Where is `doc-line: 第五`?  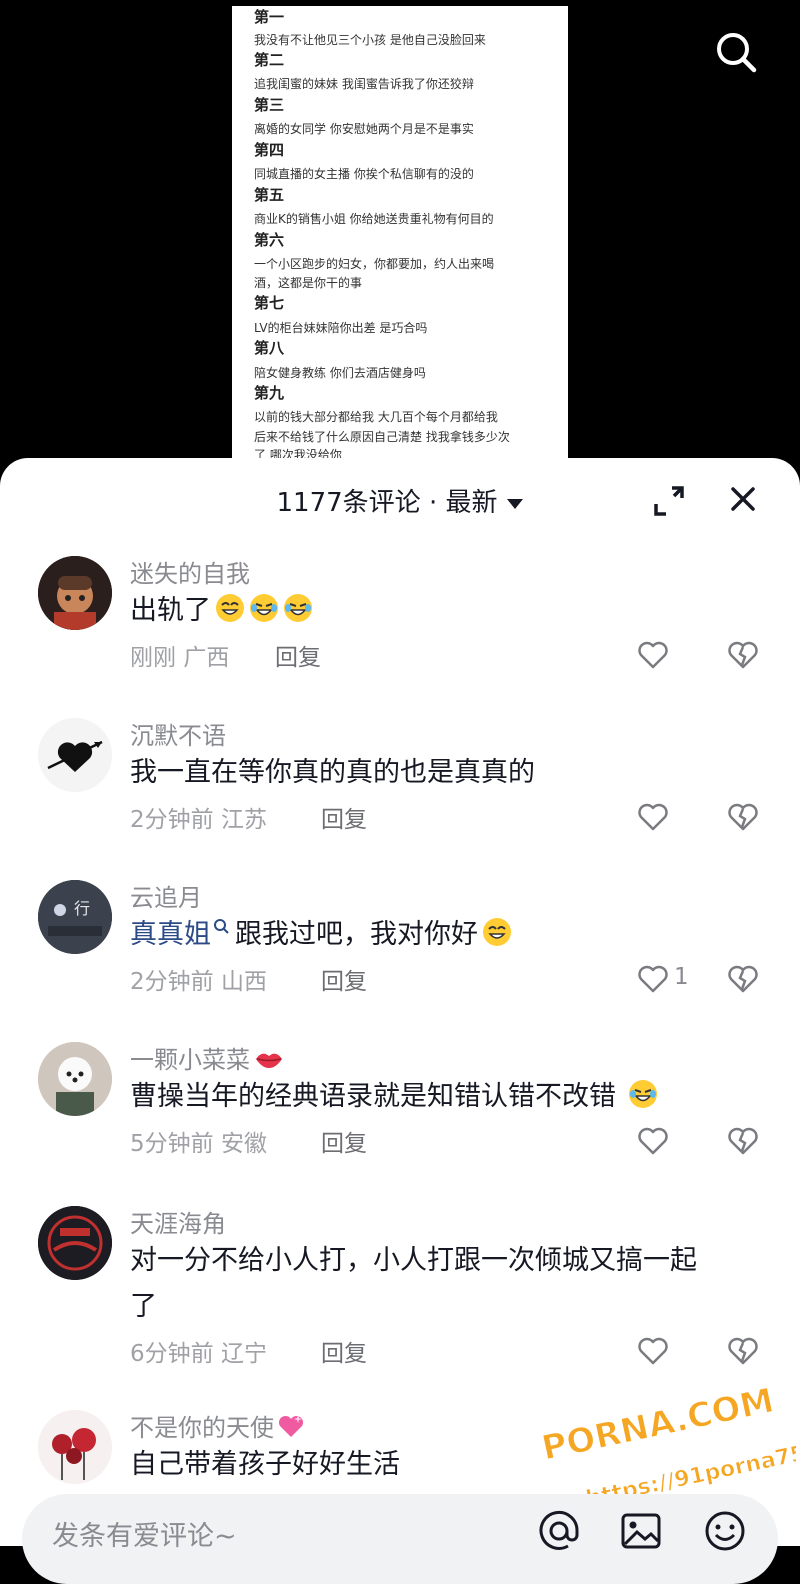
doc-line: 第五 is located at coordinates (269, 195).